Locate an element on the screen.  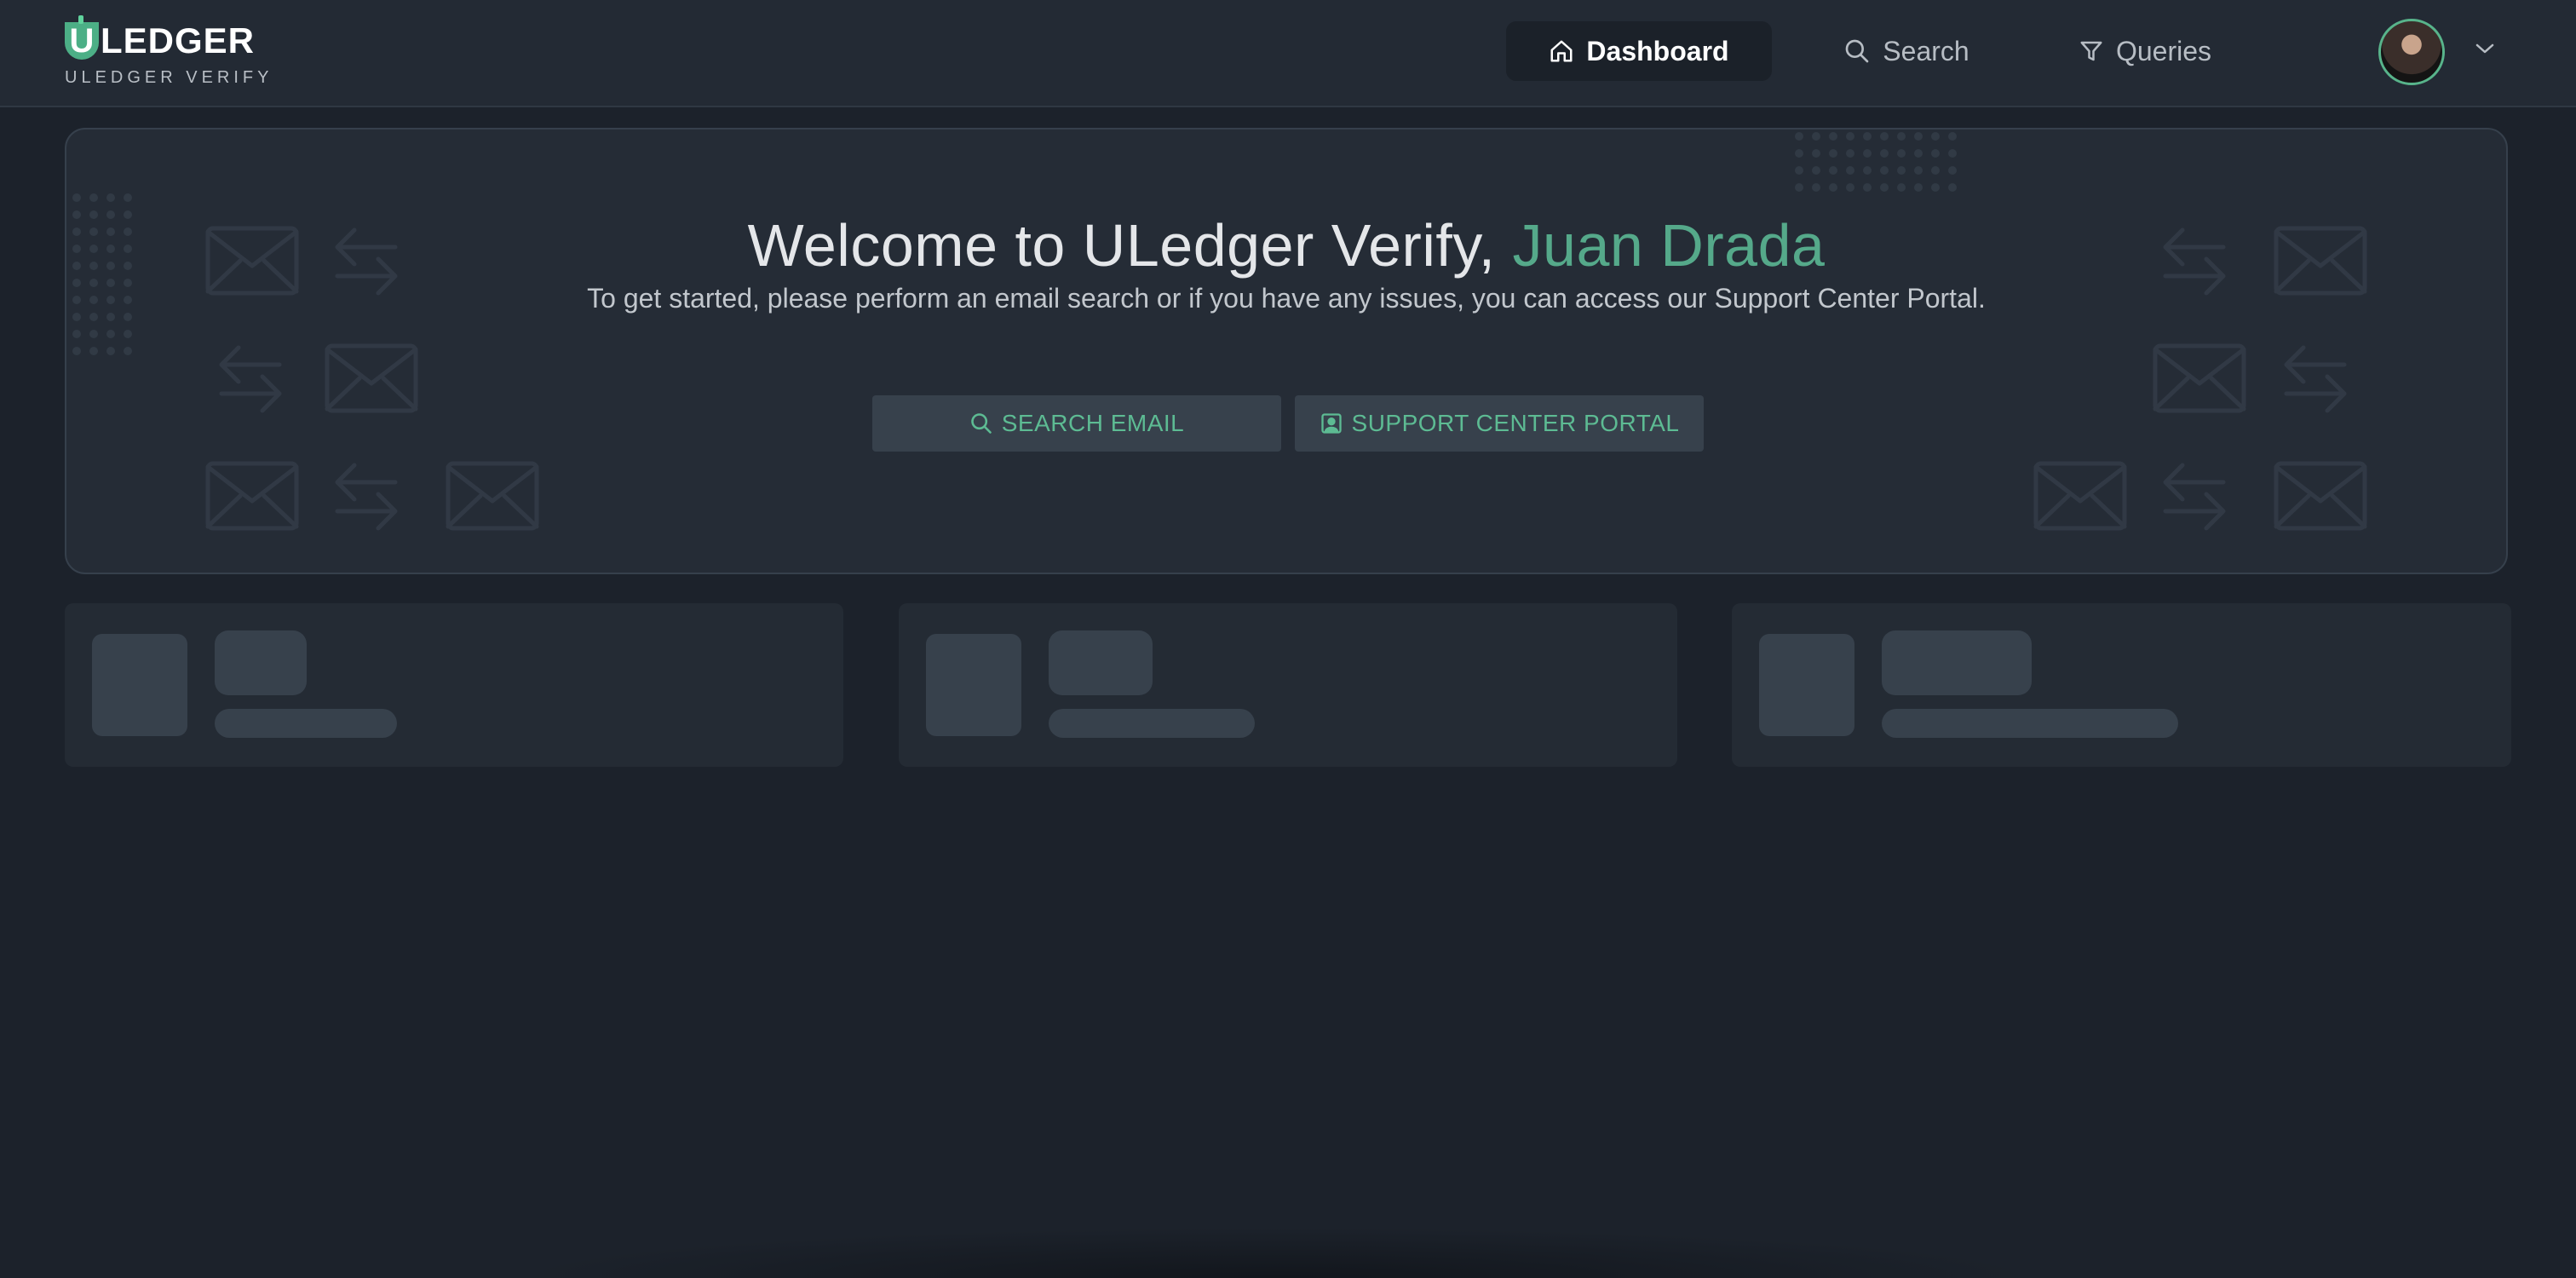
logo-letter: U is located at coordinates (82, 37).